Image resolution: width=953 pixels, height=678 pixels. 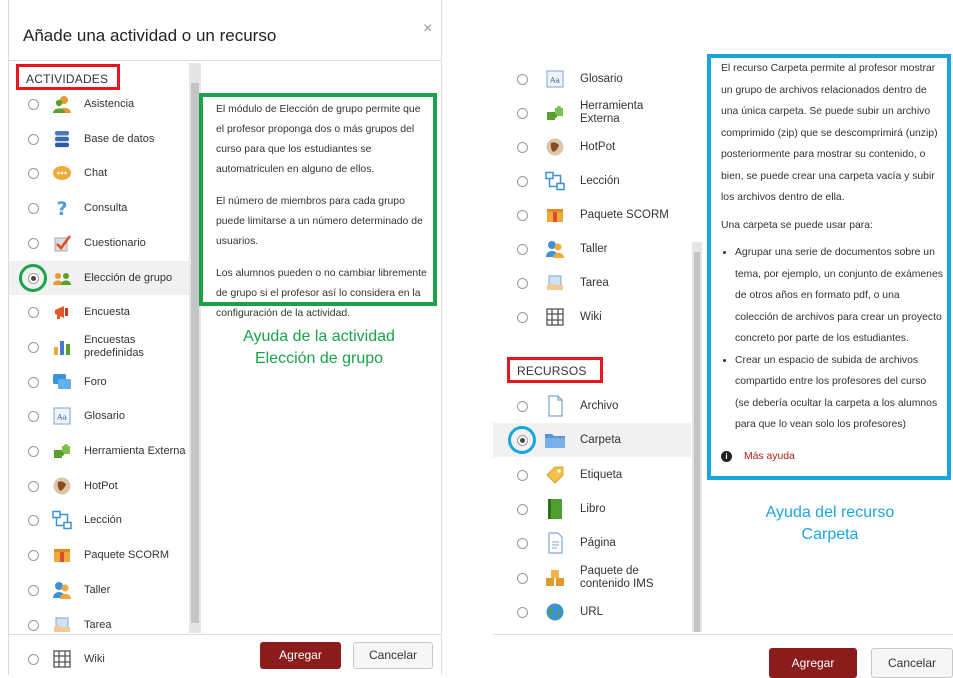 What do you see at coordinates (115, 242) in the screenshot?
I see `item-label: Cuestionario` at bounding box center [115, 242].